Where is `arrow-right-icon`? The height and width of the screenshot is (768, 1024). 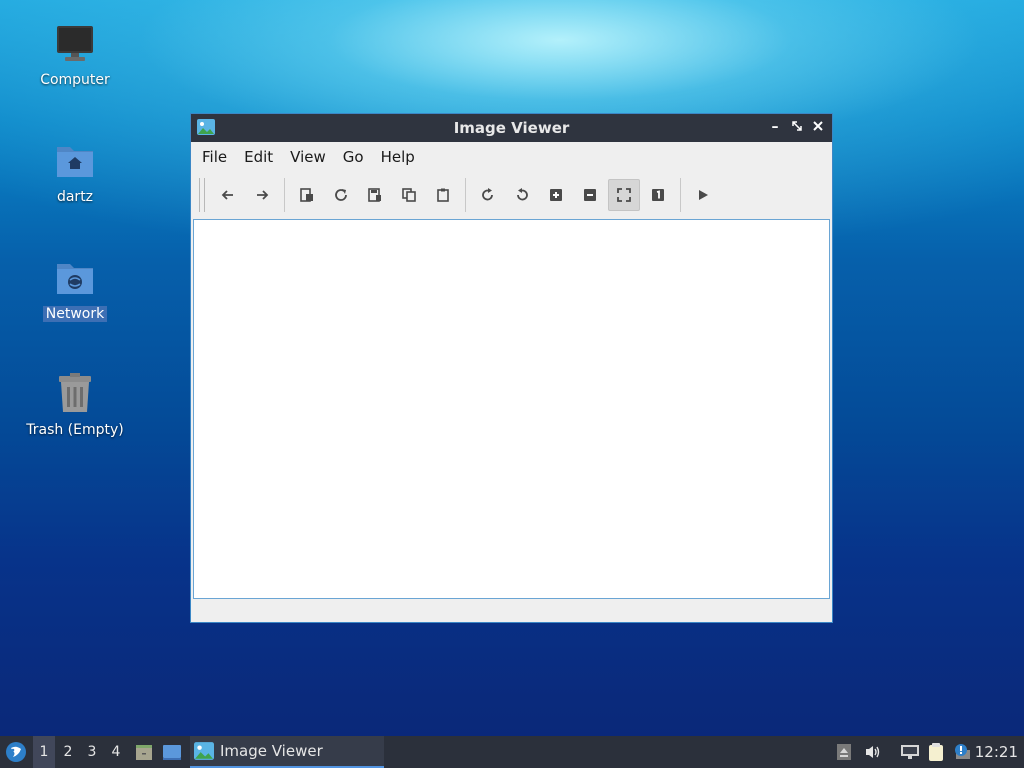
arrow-right-icon is located at coordinates (263, 195).